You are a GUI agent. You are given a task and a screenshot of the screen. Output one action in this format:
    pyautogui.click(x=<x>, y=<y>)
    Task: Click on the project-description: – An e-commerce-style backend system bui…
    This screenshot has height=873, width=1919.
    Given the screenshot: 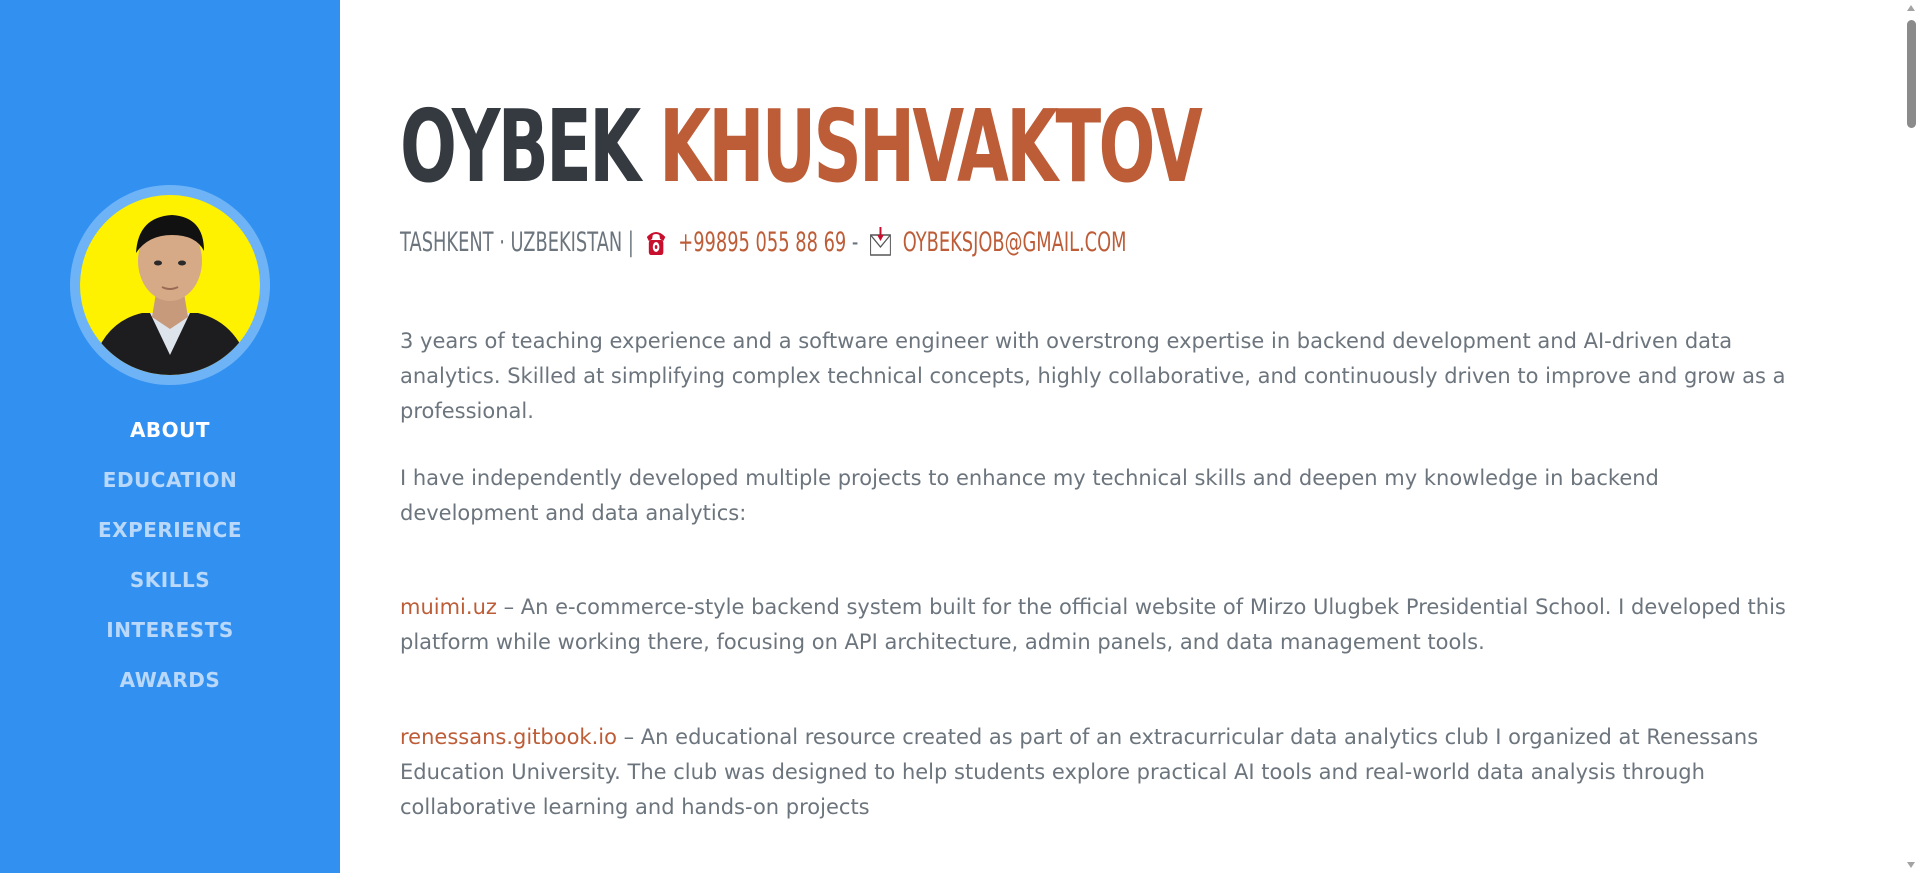 What is the action you would take?
    pyautogui.click(x=1093, y=624)
    